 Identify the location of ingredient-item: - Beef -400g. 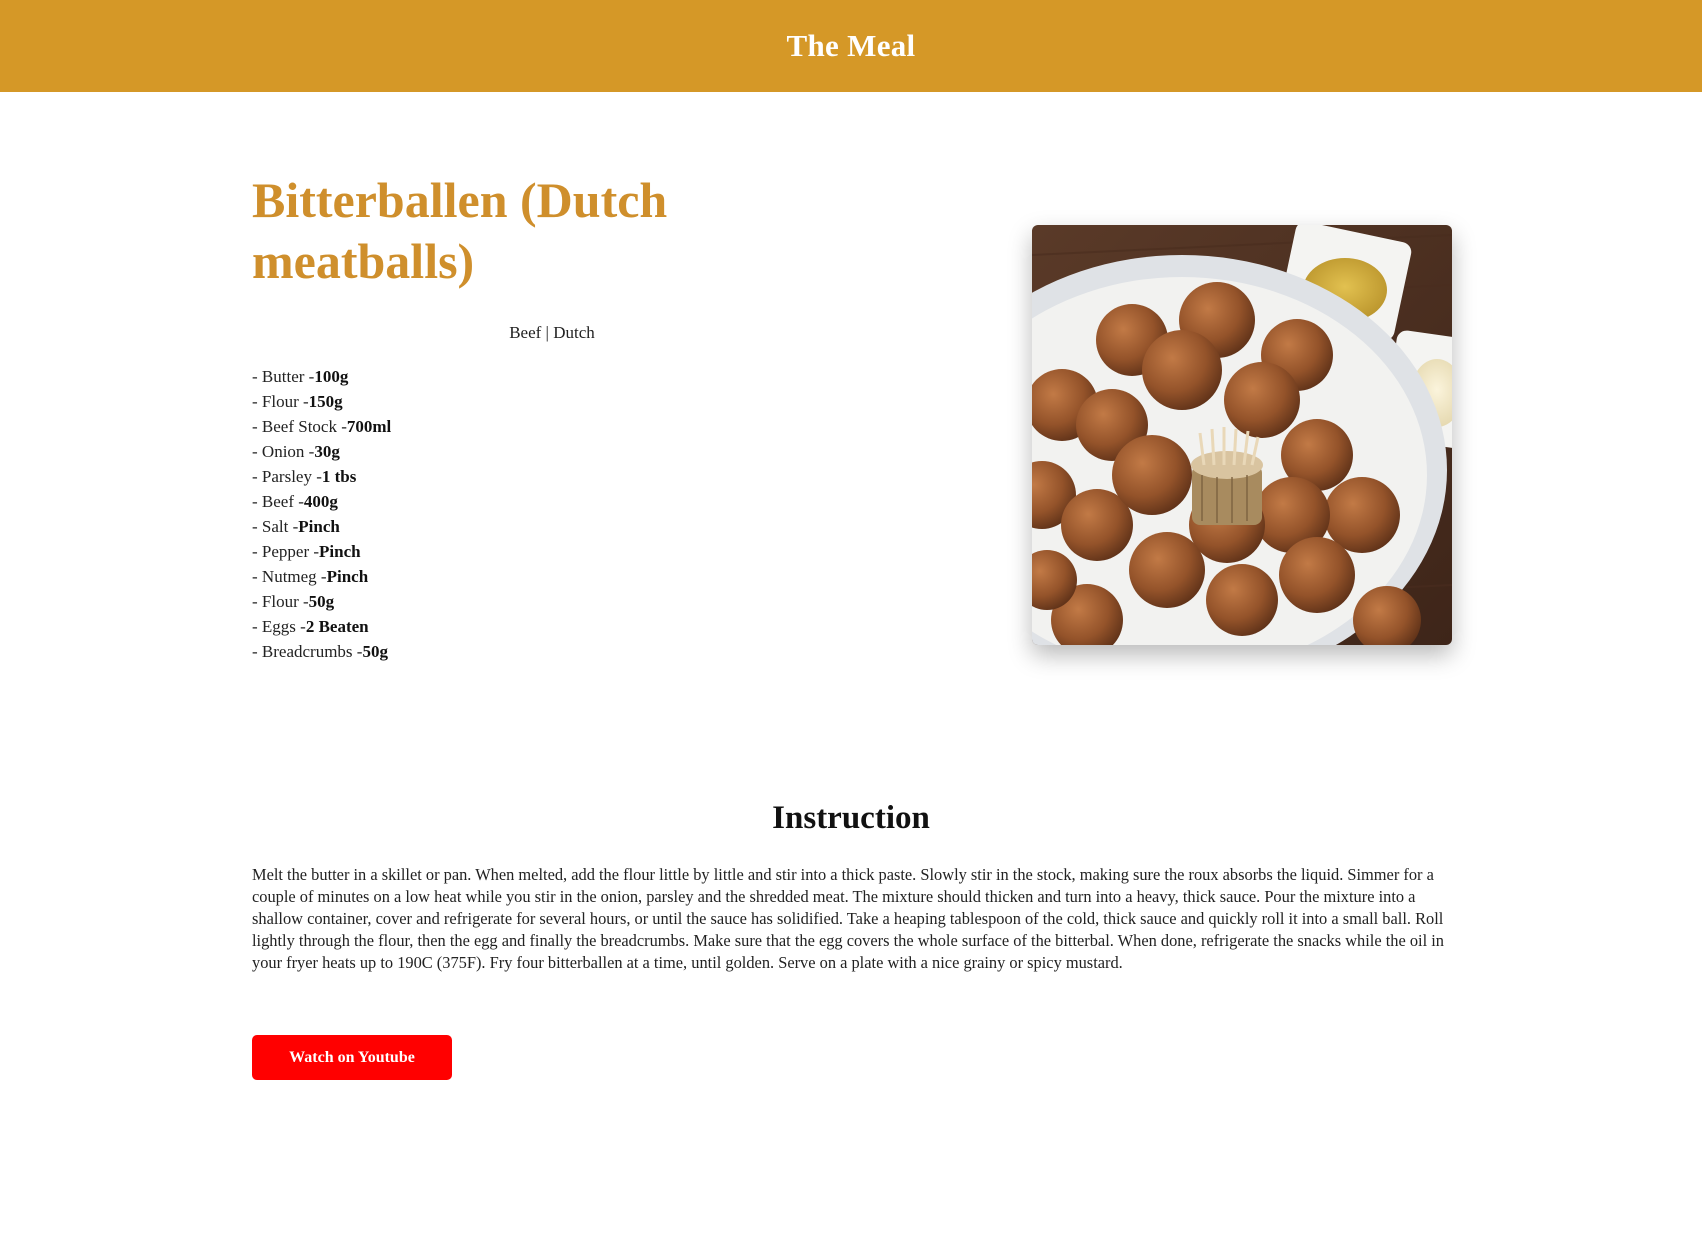
(321, 501).